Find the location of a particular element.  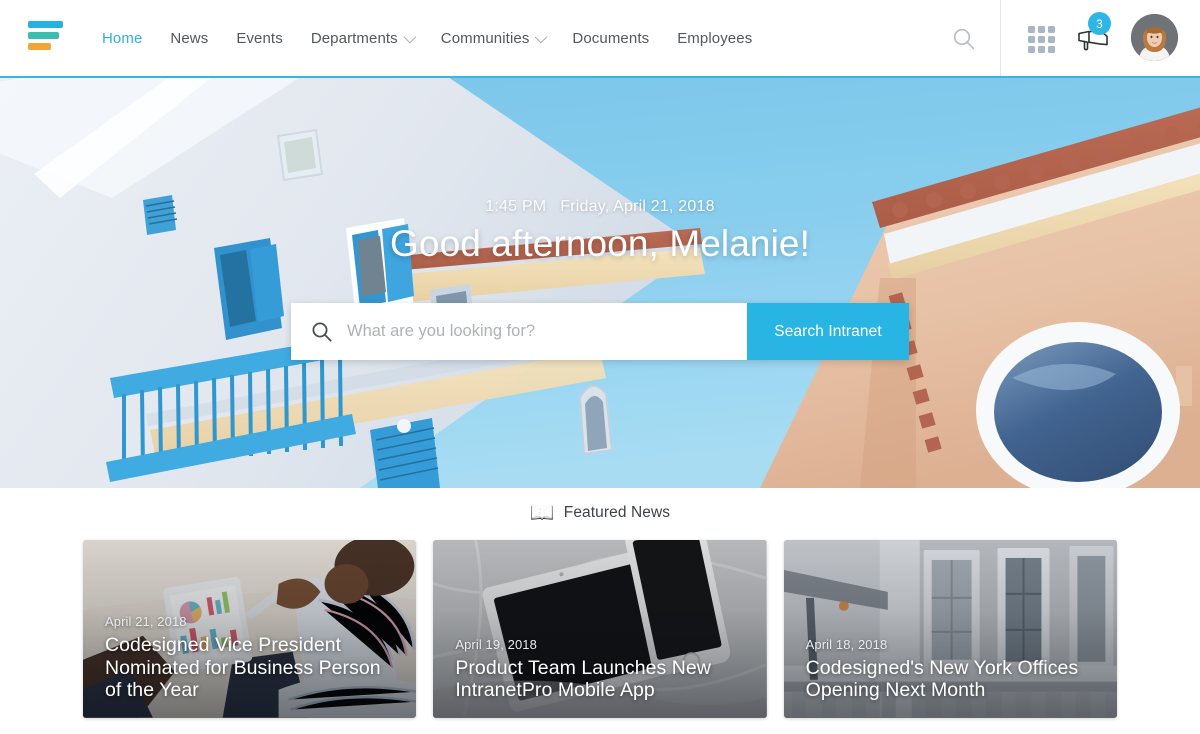

avatar-portrait-icon is located at coordinates (1154, 37).